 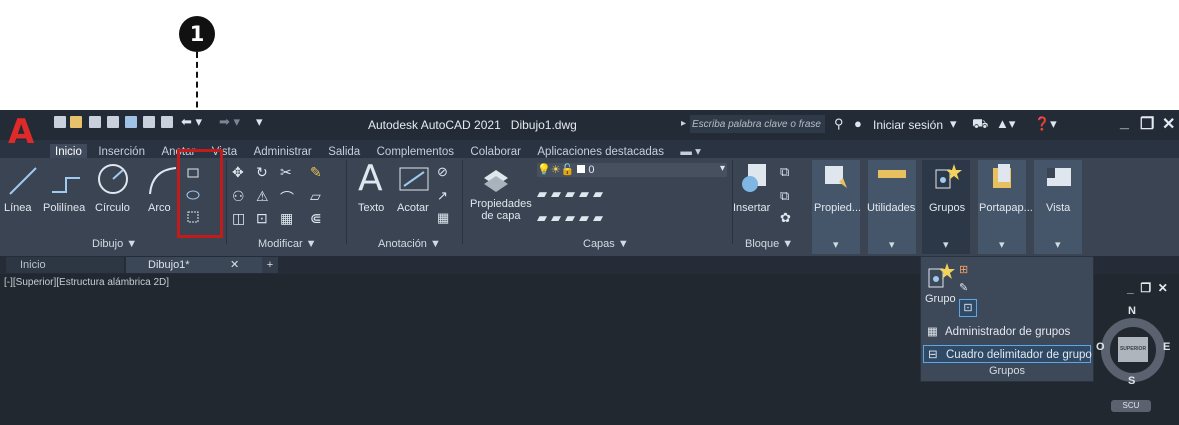 What do you see at coordinates (757, 124) in the screenshot?
I see `keyword-search-input` at bounding box center [757, 124].